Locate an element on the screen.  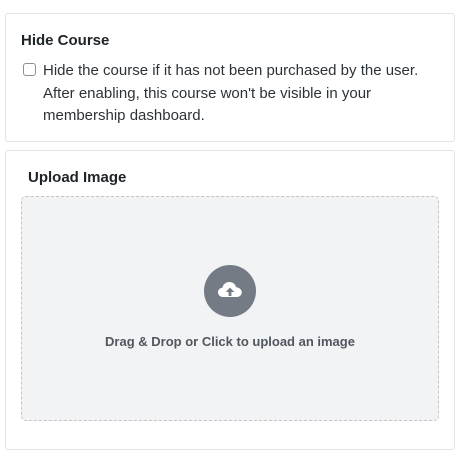
upload-image-title: Upload Image is located at coordinates (77, 177).